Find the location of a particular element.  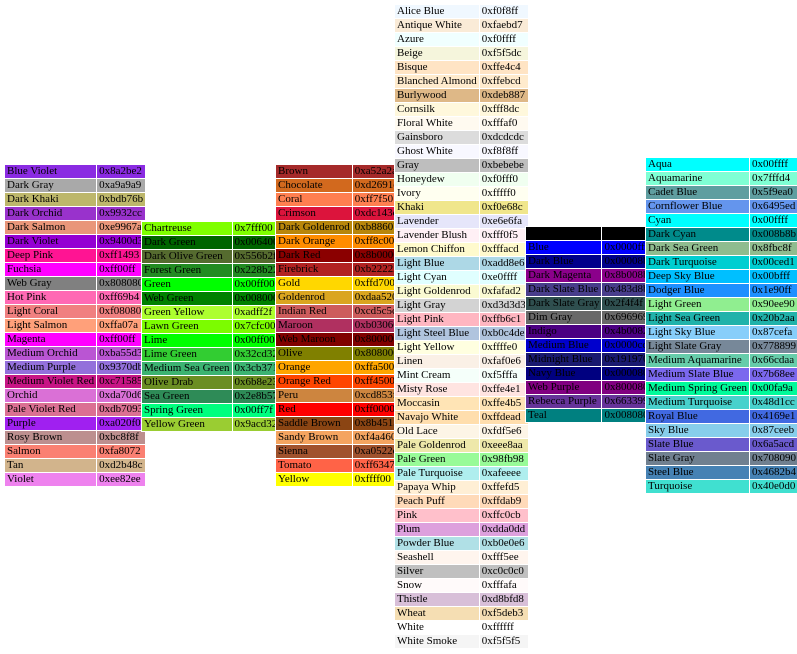

color-name-cell: Lavender is located at coordinates (437, 221).